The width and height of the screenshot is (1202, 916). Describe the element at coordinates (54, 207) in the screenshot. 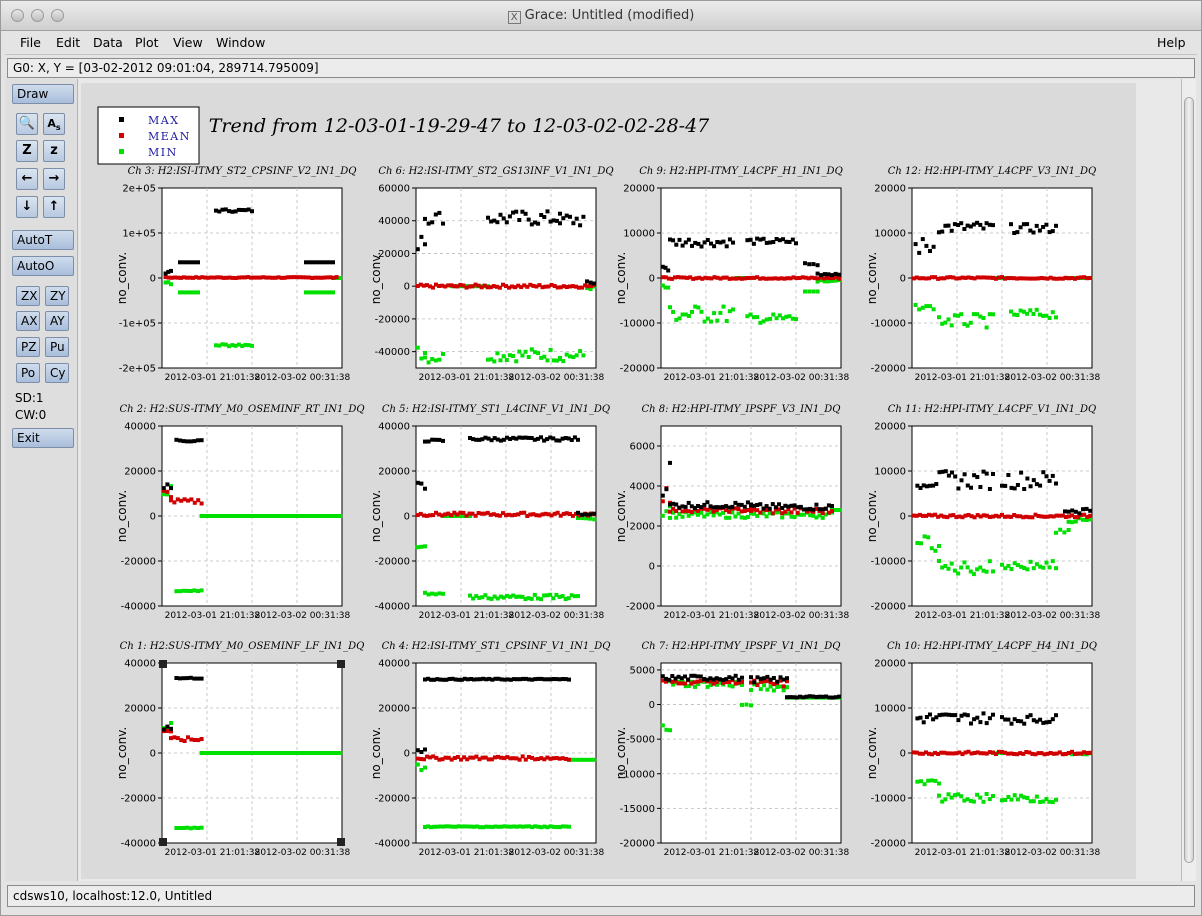

I see `arrow-up-icon: ↑` at that location.